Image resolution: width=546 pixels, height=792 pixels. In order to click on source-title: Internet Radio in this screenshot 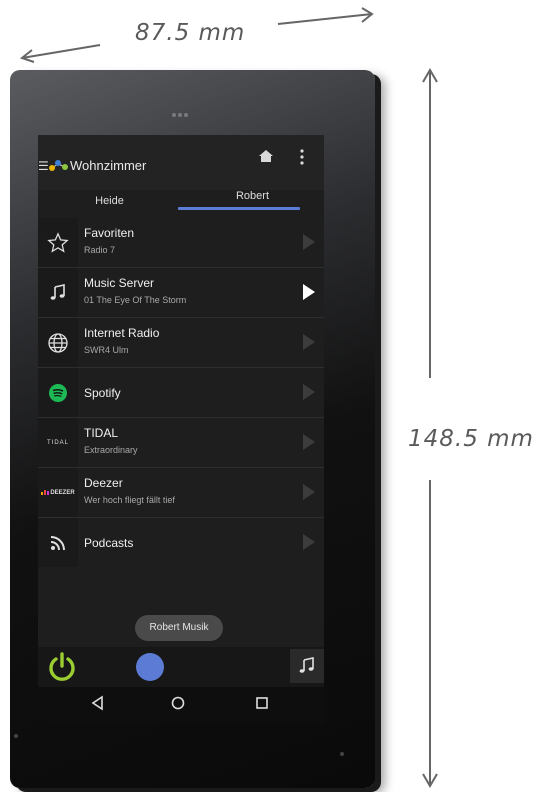, I will do `click(122, 333)`.